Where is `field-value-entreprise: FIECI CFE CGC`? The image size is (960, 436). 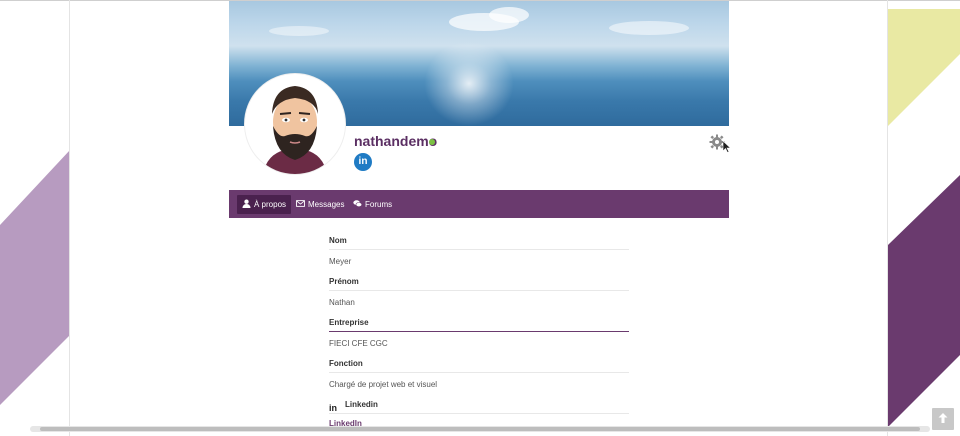
field-value-entreprise: FIECI CFE CGC is located at coordinates (358, 343).